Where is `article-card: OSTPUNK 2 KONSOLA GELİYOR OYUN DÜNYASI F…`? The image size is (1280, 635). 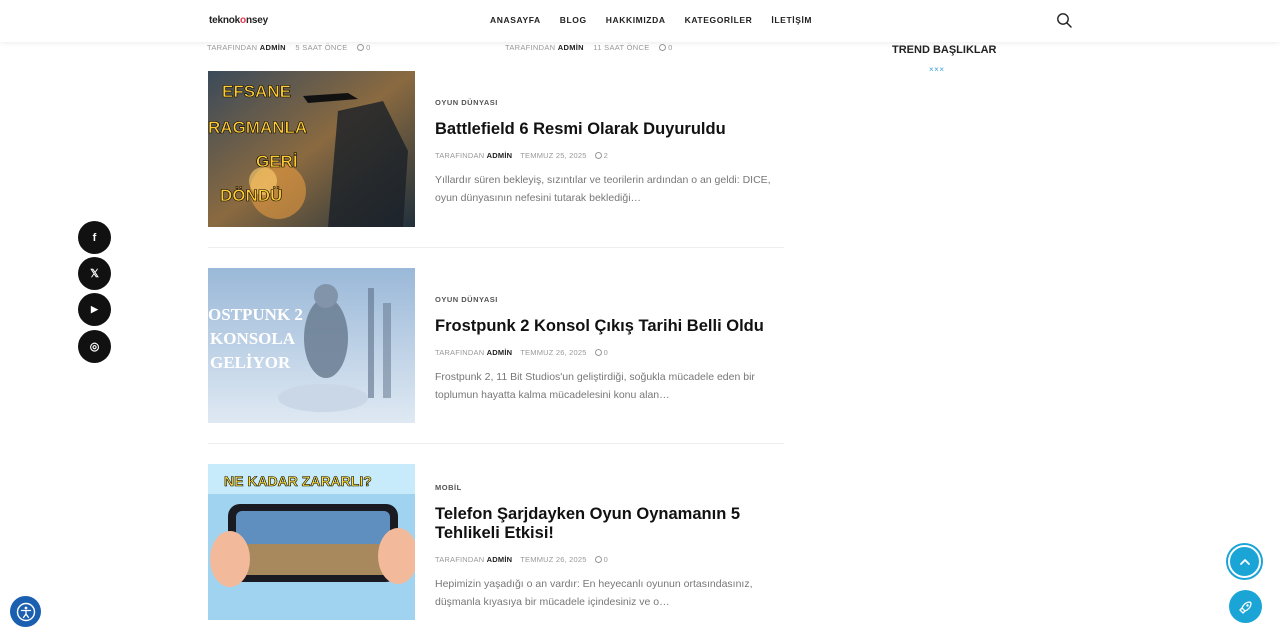
article-card: OSTPUNK 2 KONSOLA GELİYOR OYUN DÜNYASI F… is located at coordinates (496, 345).